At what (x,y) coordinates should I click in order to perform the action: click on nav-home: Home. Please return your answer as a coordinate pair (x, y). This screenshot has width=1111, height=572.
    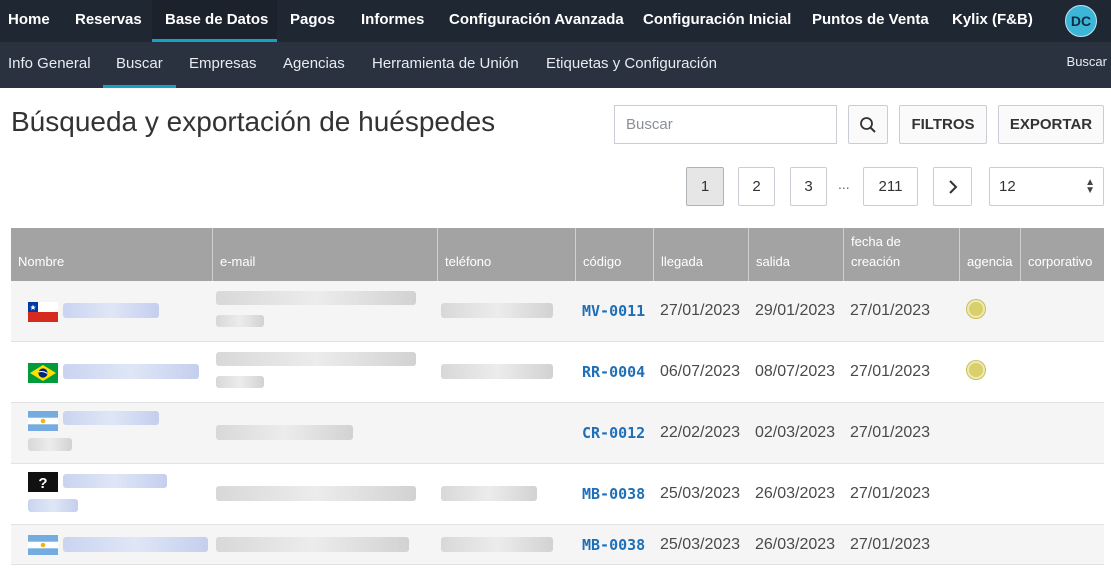
    Looking at the image, I should click on (29, 21).